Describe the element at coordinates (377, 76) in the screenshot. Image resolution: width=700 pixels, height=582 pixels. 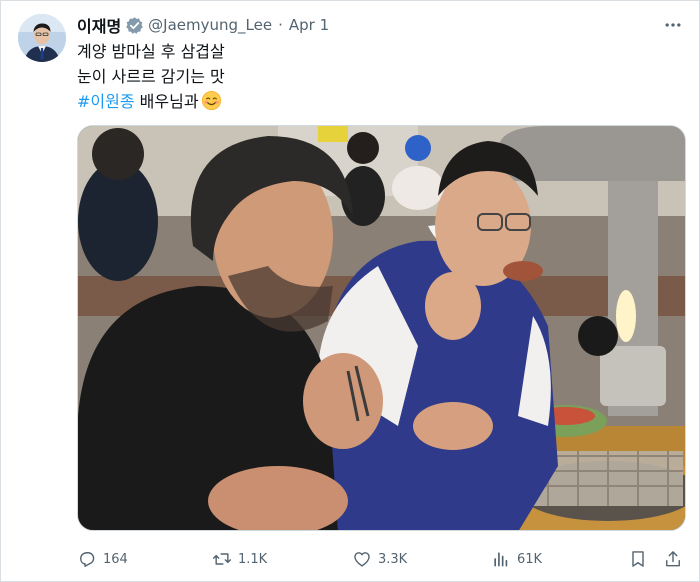
I see `tweet-text: 계양 밤마실 후 삼겹살 눈이 사르르 감기는 맛 #이원종 배우님과` at that location.